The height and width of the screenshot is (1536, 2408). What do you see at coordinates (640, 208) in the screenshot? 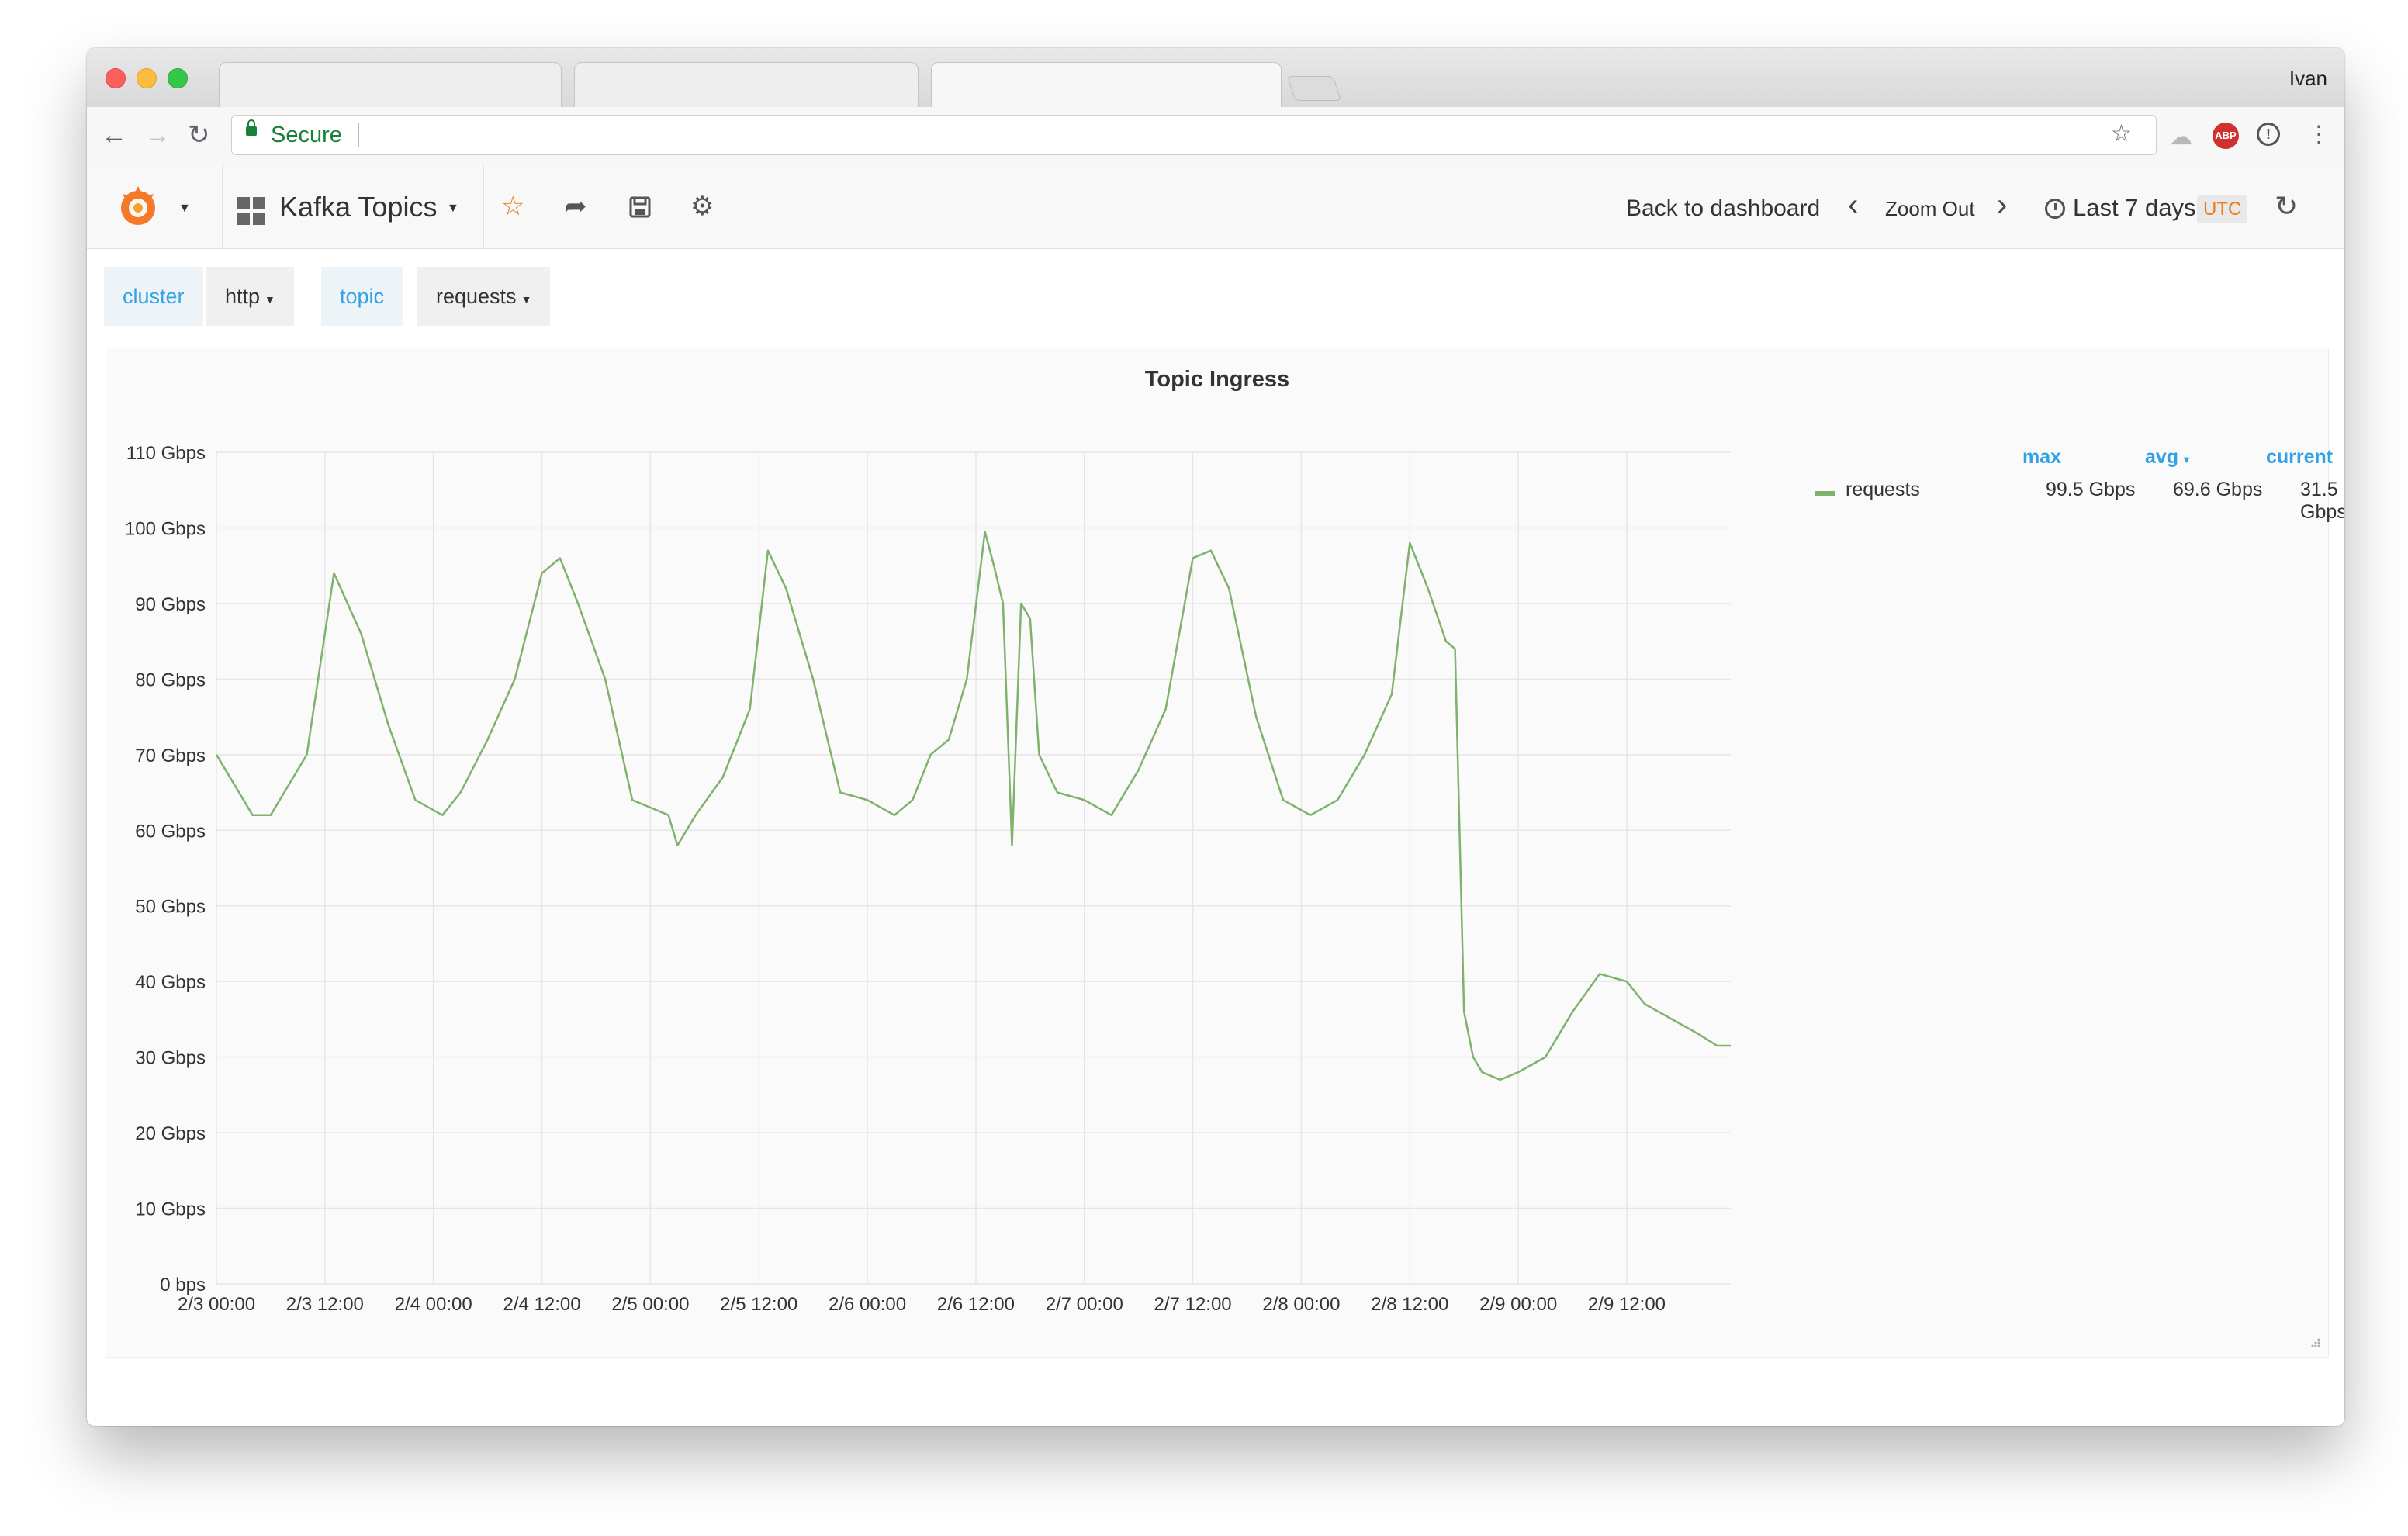
I see `save-icon` at bounding box center [640, 208].